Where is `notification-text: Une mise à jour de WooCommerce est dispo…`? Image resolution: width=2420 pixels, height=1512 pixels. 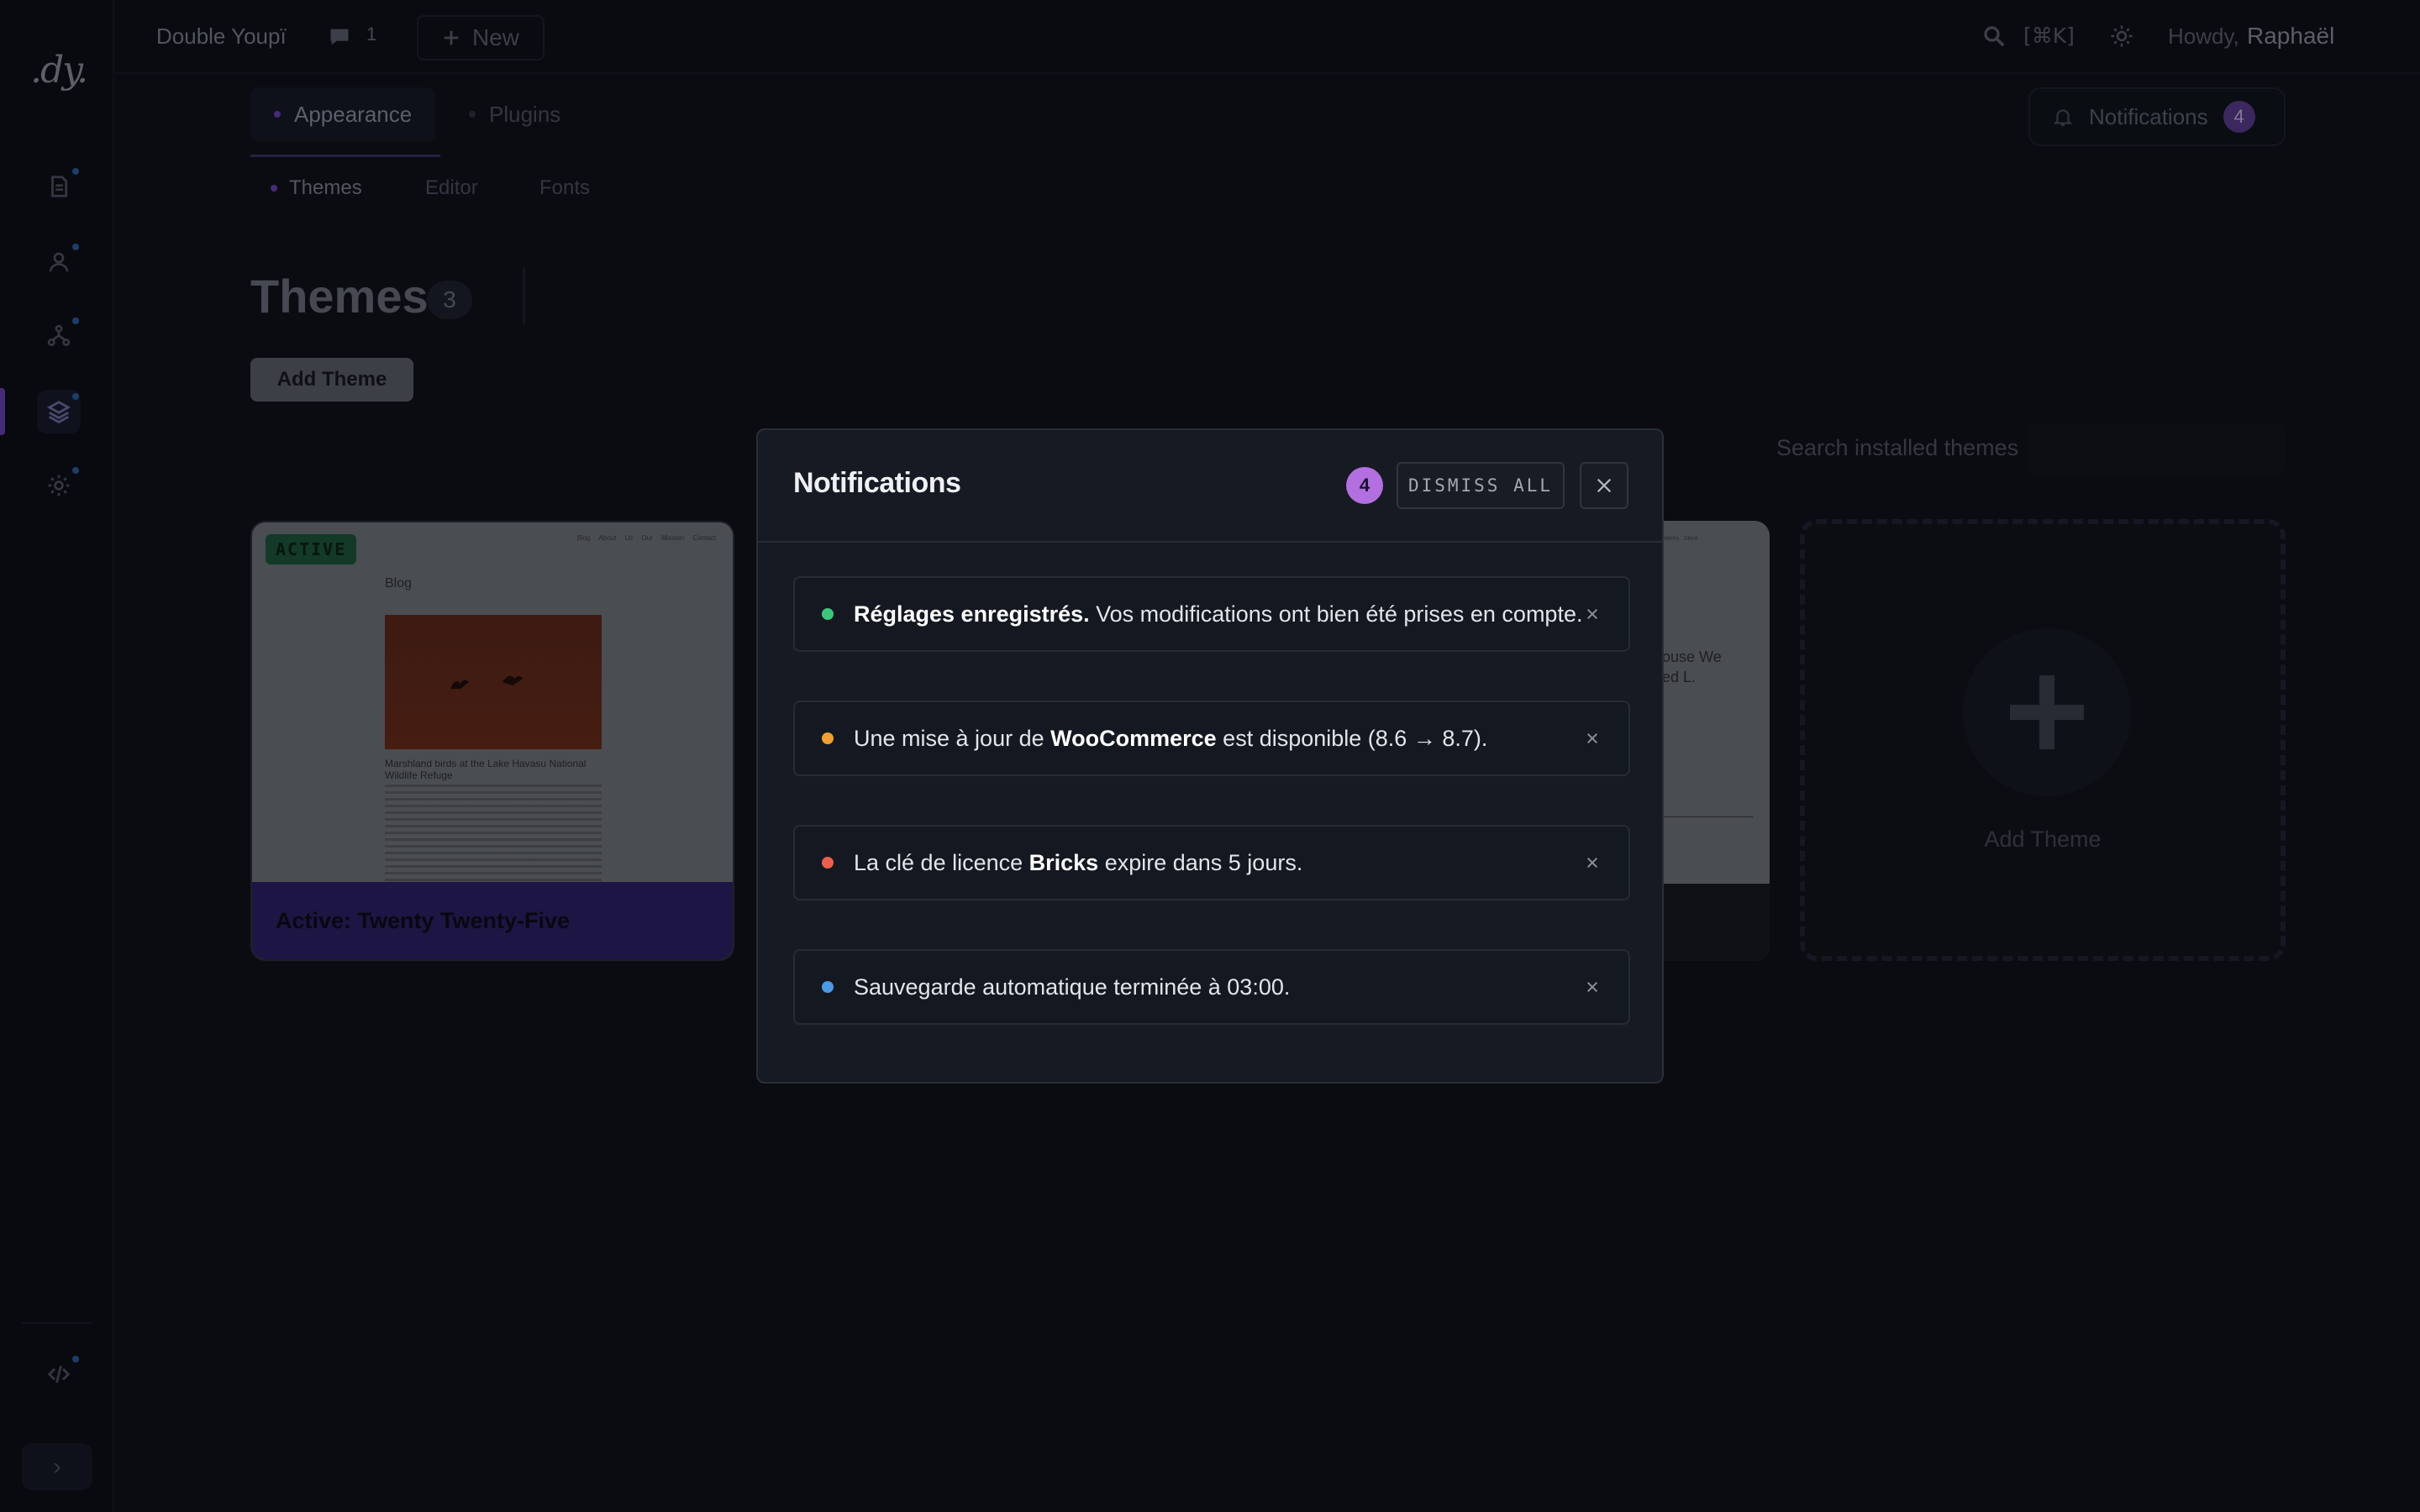
notification-text: Une mise à jour de WooCommerce est dispo… is located at coordinates (1171, 738).